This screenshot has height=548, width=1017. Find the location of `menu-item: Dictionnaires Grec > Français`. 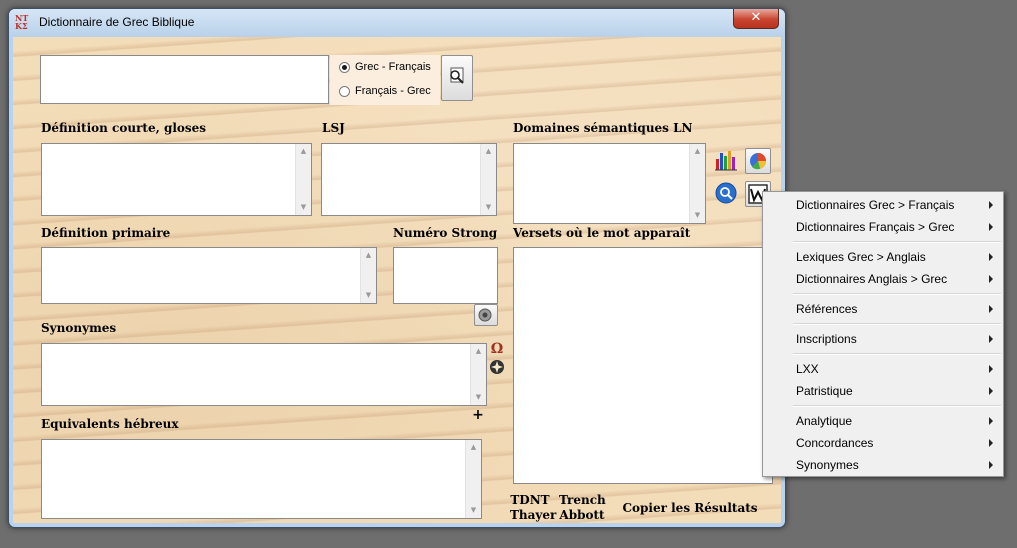

menu-item: Dictionnaires Grec > Français is located at coordinates (883, 205).